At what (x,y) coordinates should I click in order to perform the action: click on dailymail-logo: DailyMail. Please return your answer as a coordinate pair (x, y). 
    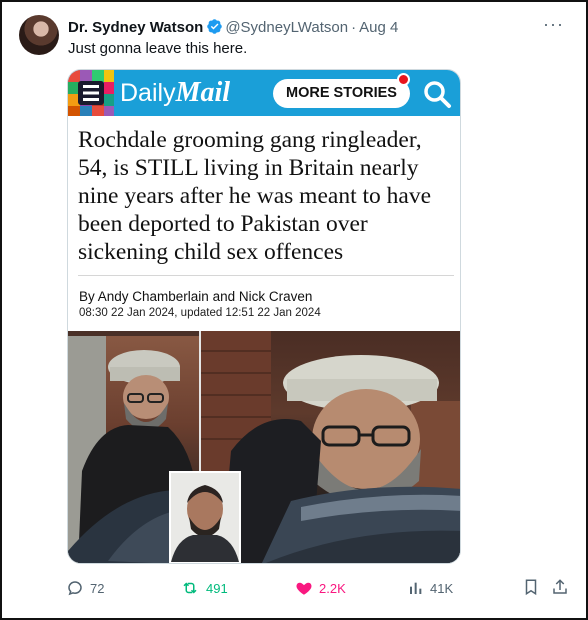
    Looking at the image, I should click on (175, 93).